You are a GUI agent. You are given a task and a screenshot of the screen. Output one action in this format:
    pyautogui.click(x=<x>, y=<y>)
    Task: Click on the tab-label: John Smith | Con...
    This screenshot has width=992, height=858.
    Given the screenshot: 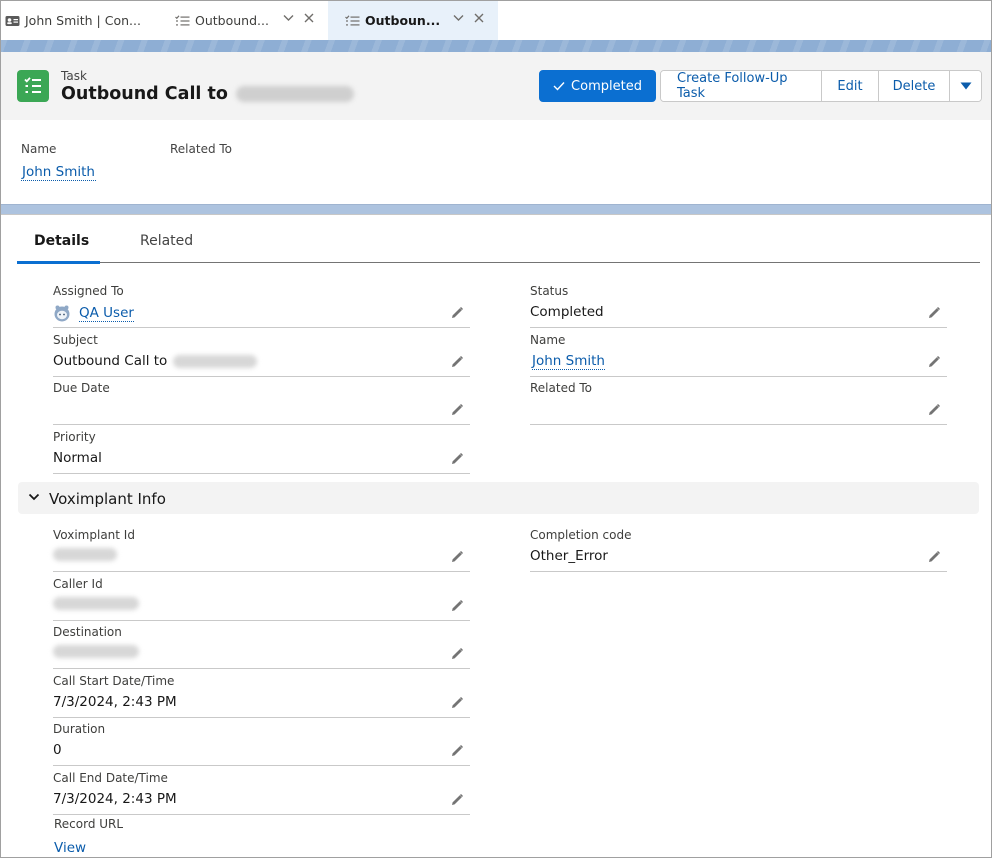 What is the action you would take?
    pyautogui.click(x=83, y=20)
    